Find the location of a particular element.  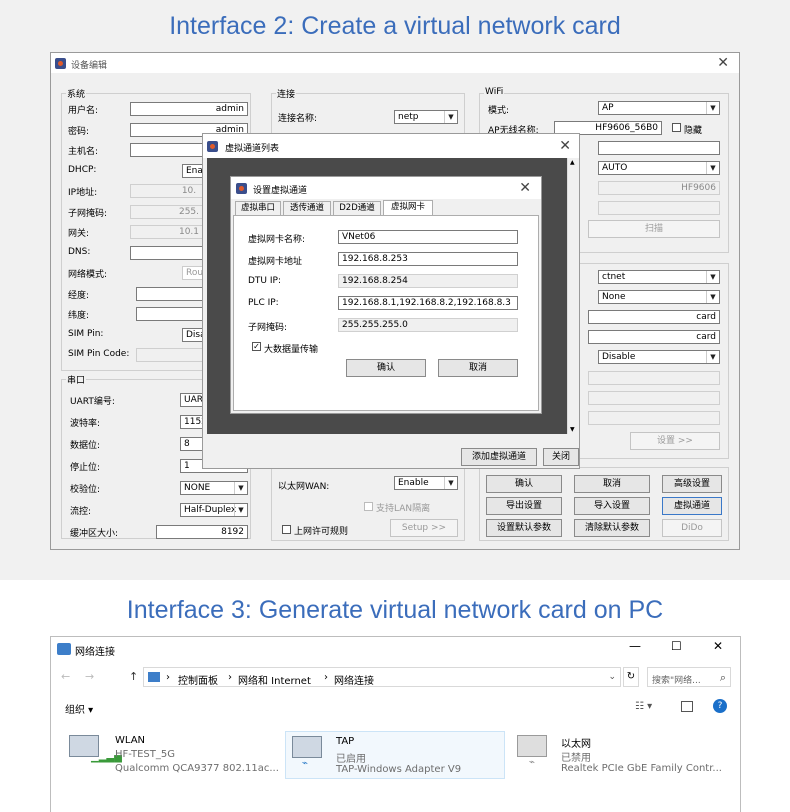

close-channel-list-button: 关闭 is located at coordinates (561, 457).